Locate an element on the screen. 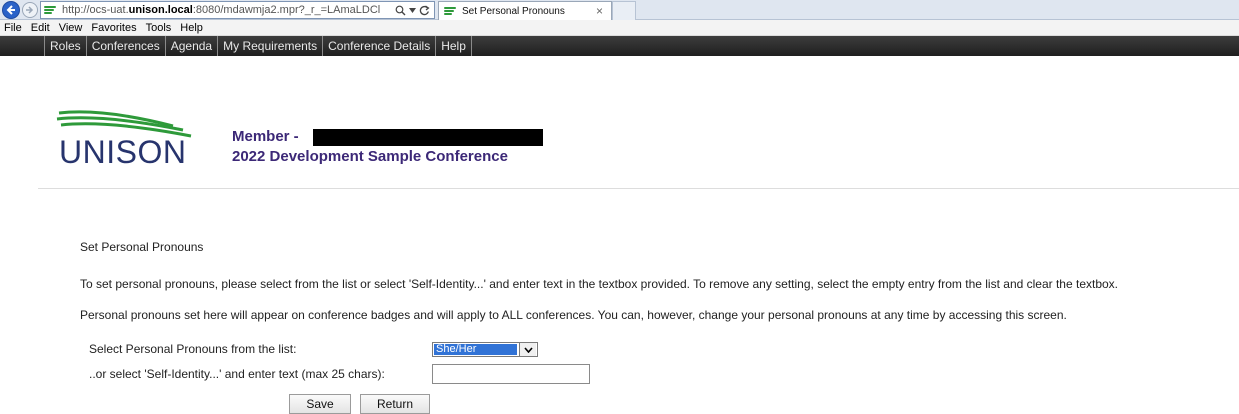 The width and height of the screenshot is (1239, 414). dropdown-arrow-icon is located at coordinates (412, 10).